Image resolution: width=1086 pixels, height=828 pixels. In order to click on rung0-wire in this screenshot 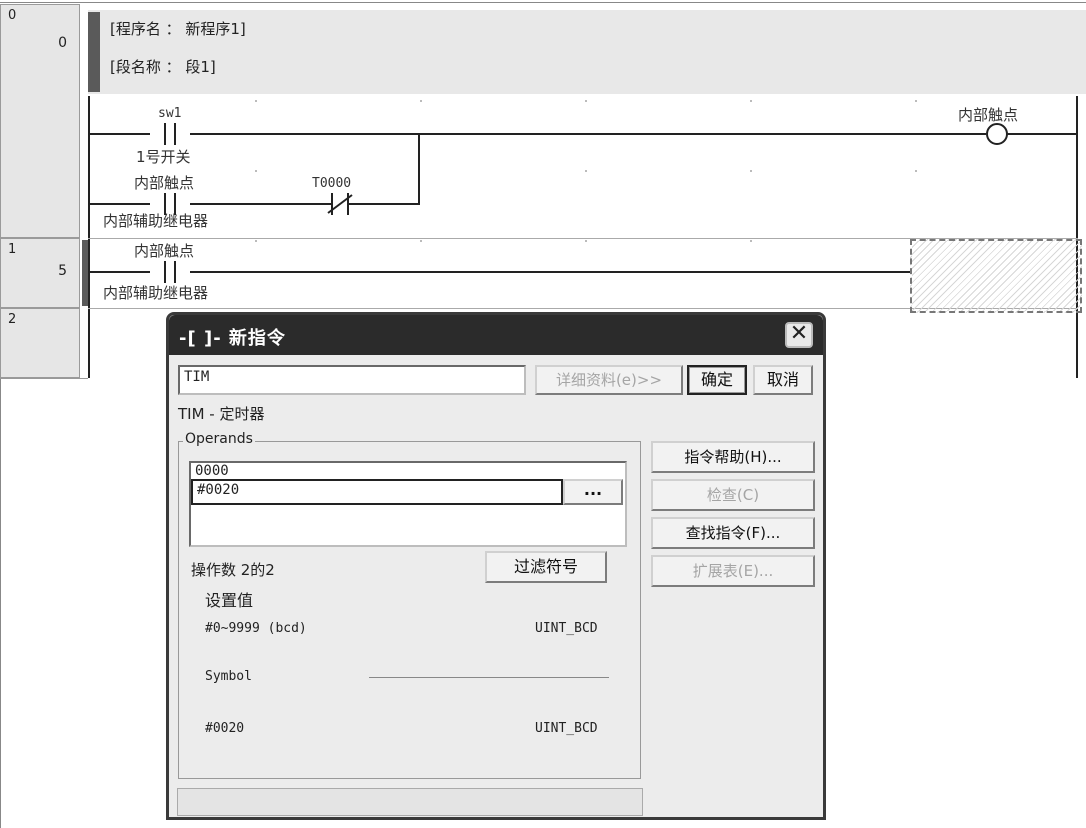, I will do `click(538, 134)`.